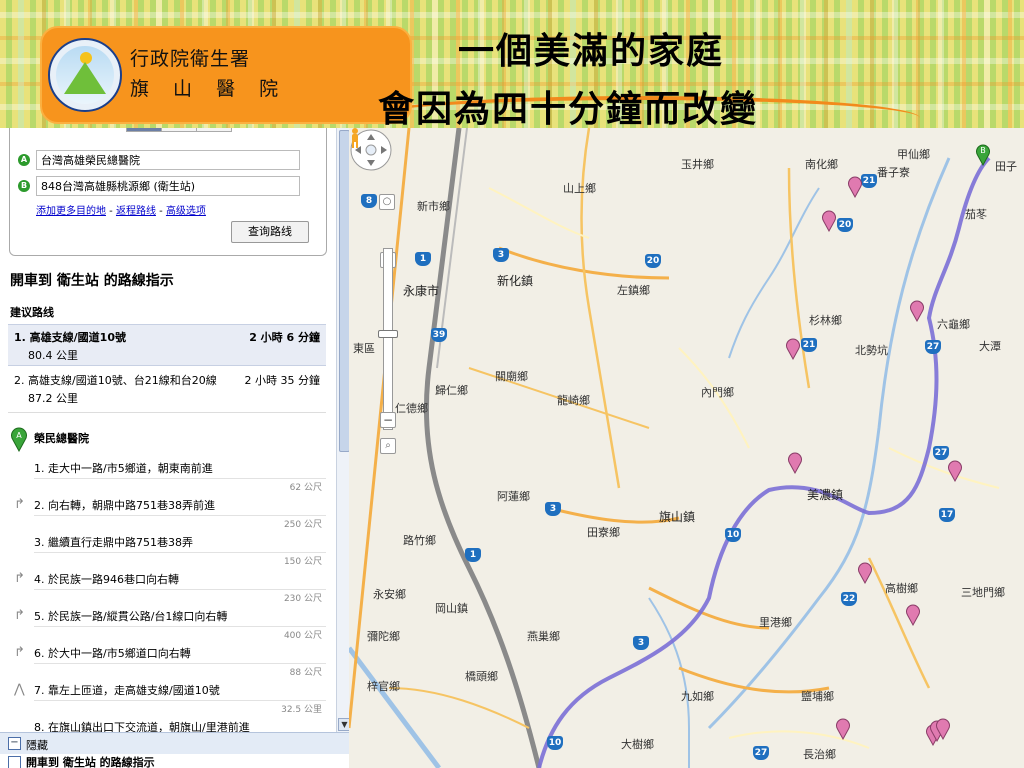 This screenshot has width=1024, height=768. Describe the element at coordinates (388, 446) in the screenshot. I see `magnify-icon: ⌕` at that location.